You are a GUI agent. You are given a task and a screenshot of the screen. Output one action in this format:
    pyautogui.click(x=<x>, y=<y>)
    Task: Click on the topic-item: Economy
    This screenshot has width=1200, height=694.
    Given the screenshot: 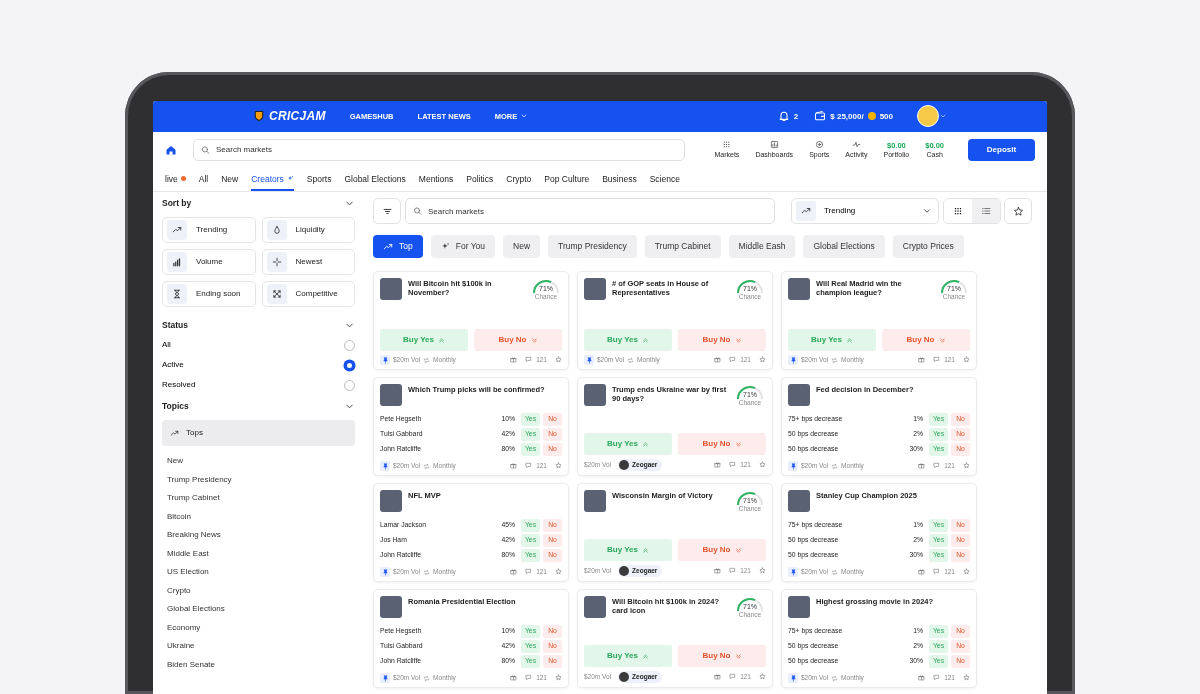 What is the action you would take?
    pyautogui.click(x=258, y=627)
    